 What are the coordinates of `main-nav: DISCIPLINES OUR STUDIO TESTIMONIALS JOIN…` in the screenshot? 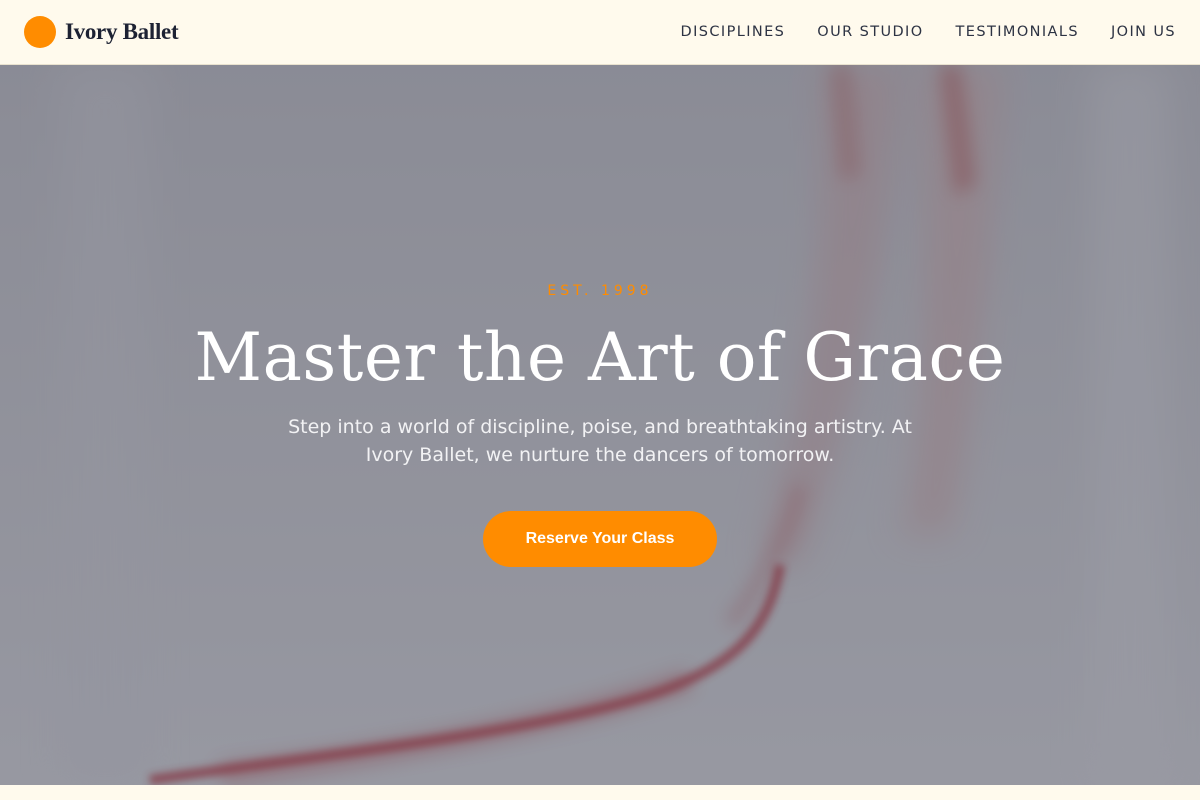 It's located at (928, 32).